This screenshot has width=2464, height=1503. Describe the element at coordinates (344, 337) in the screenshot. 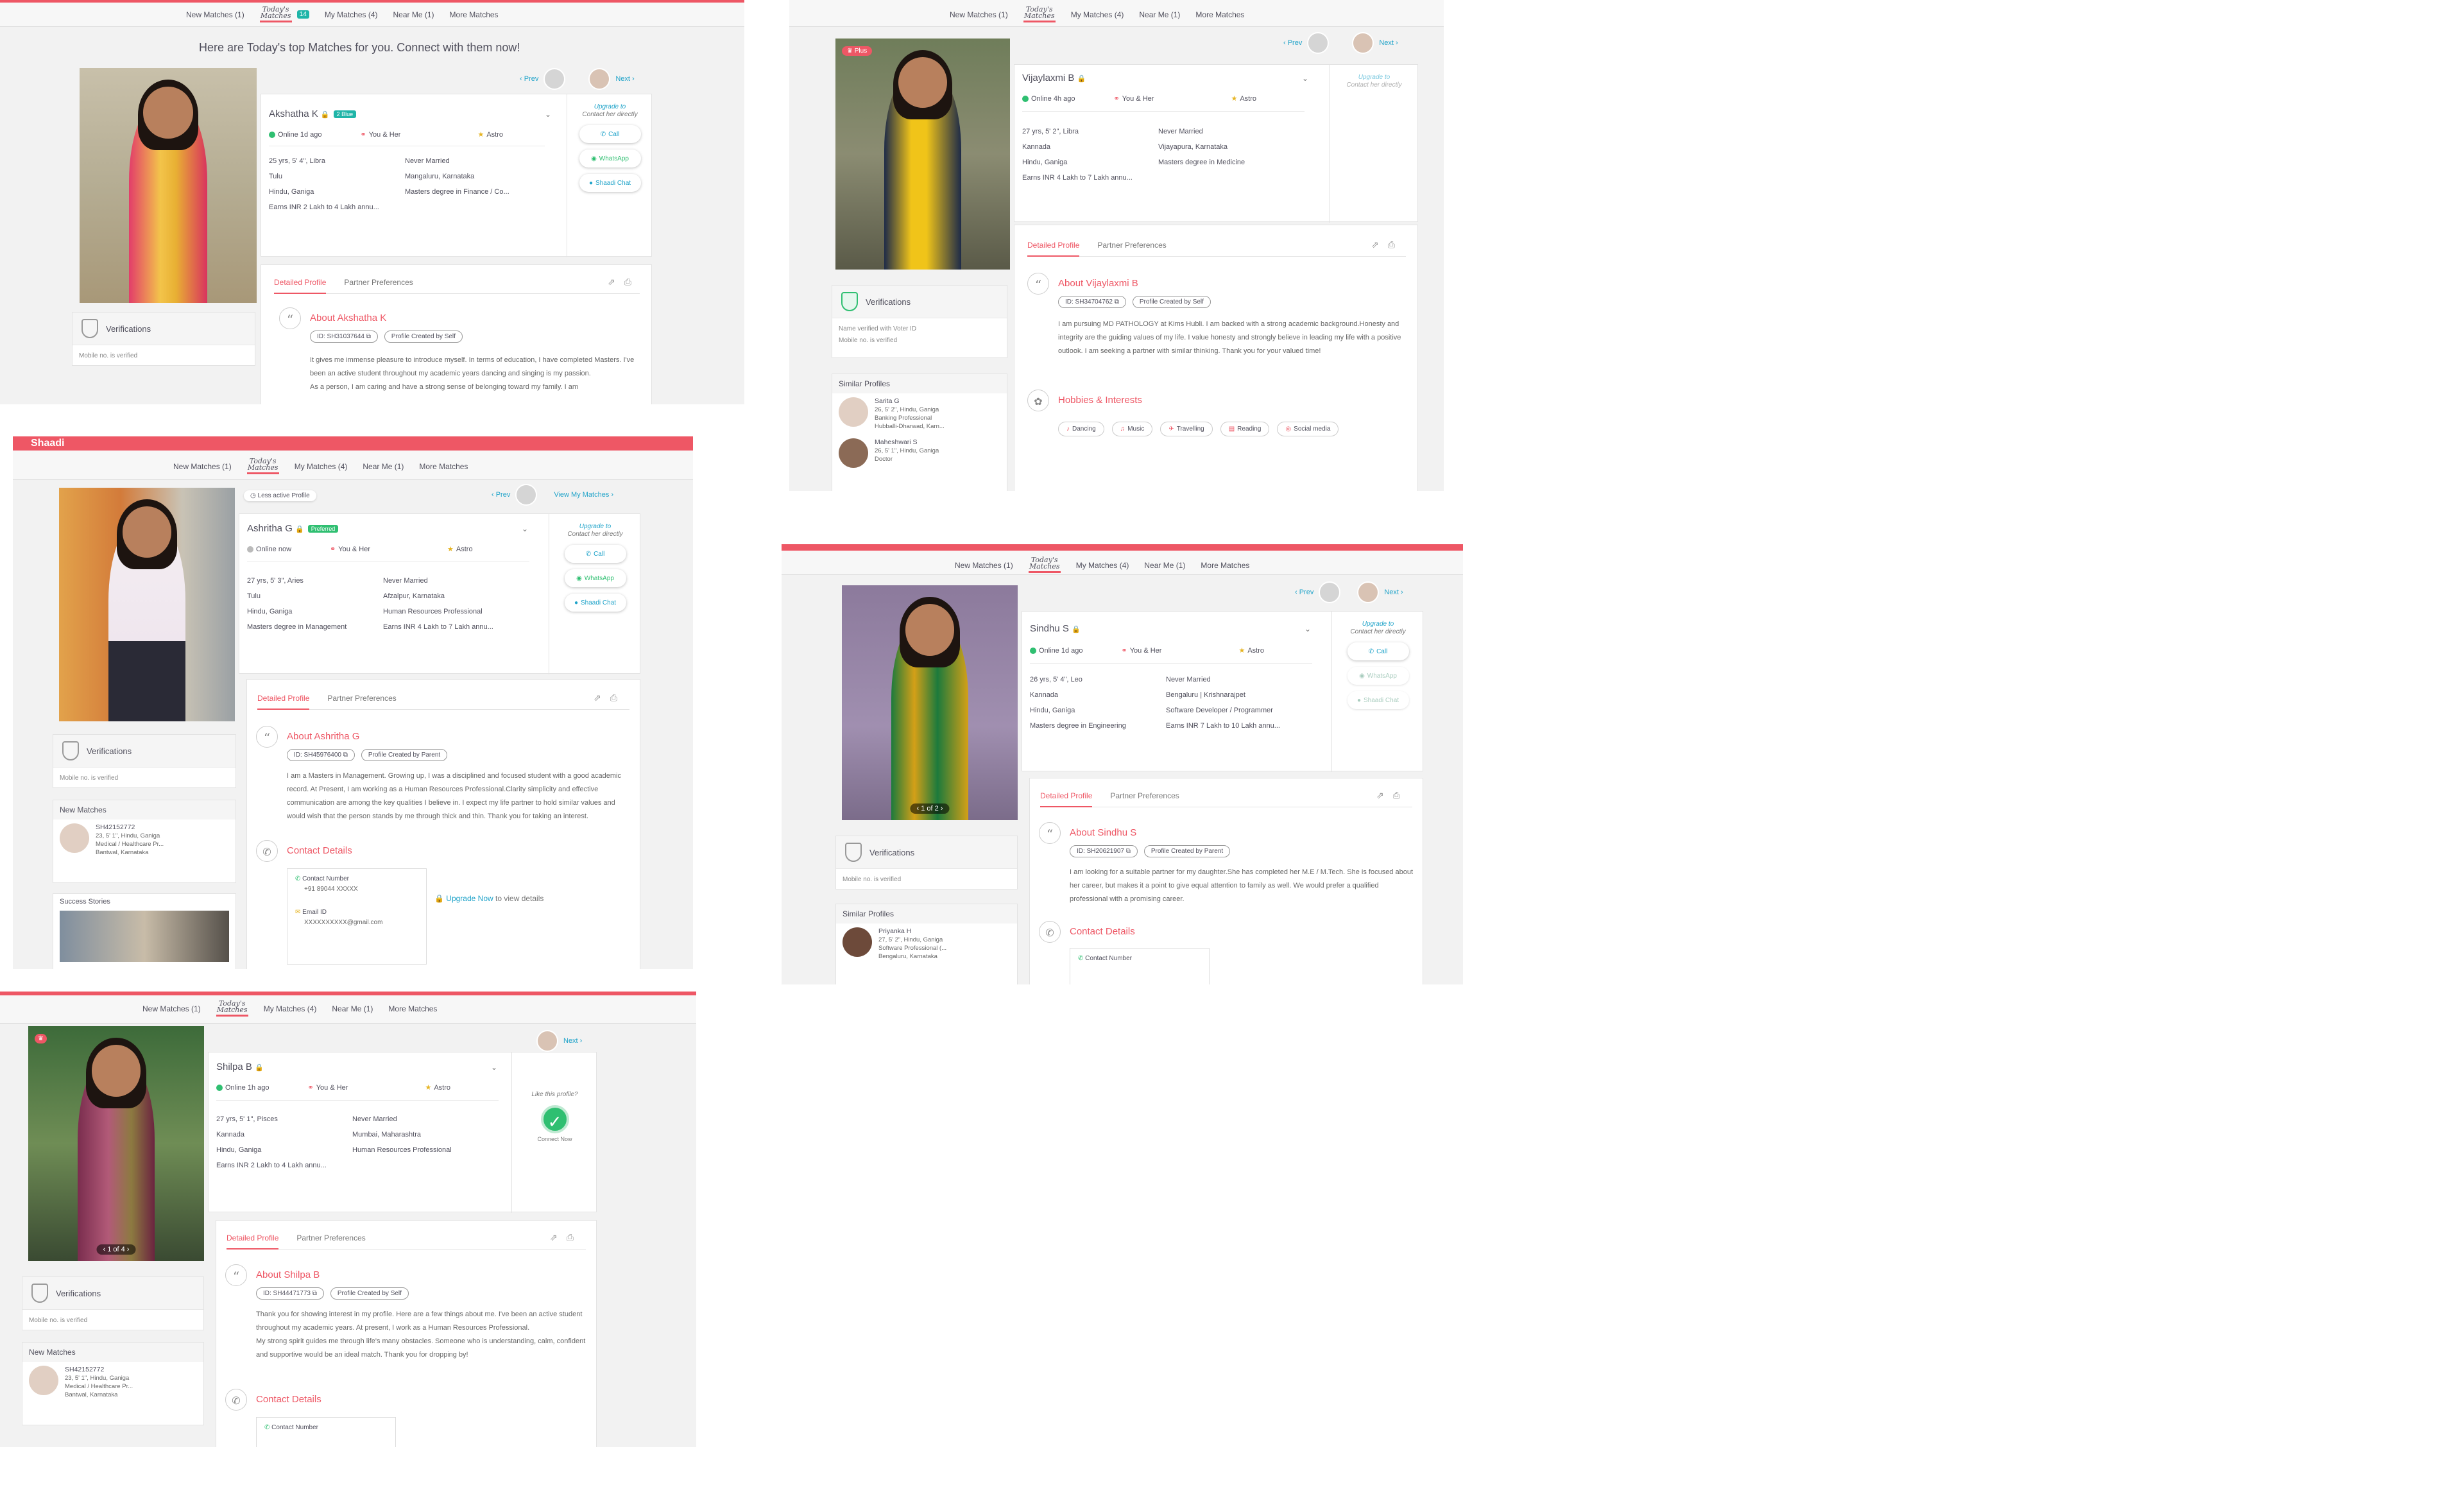

I see `profile-id-chip: ID: SH31037644 ⧉` at that location.